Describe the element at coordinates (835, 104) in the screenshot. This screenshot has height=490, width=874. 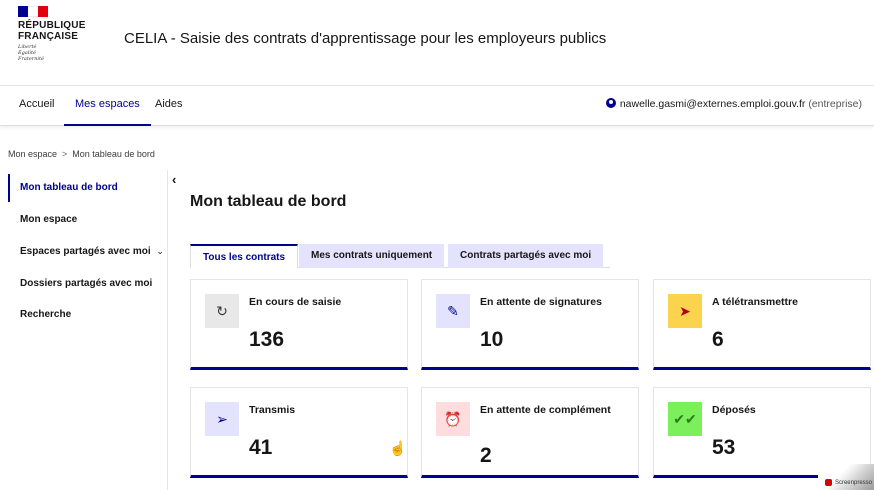
I see `user-role: (entreprise)` at that location.